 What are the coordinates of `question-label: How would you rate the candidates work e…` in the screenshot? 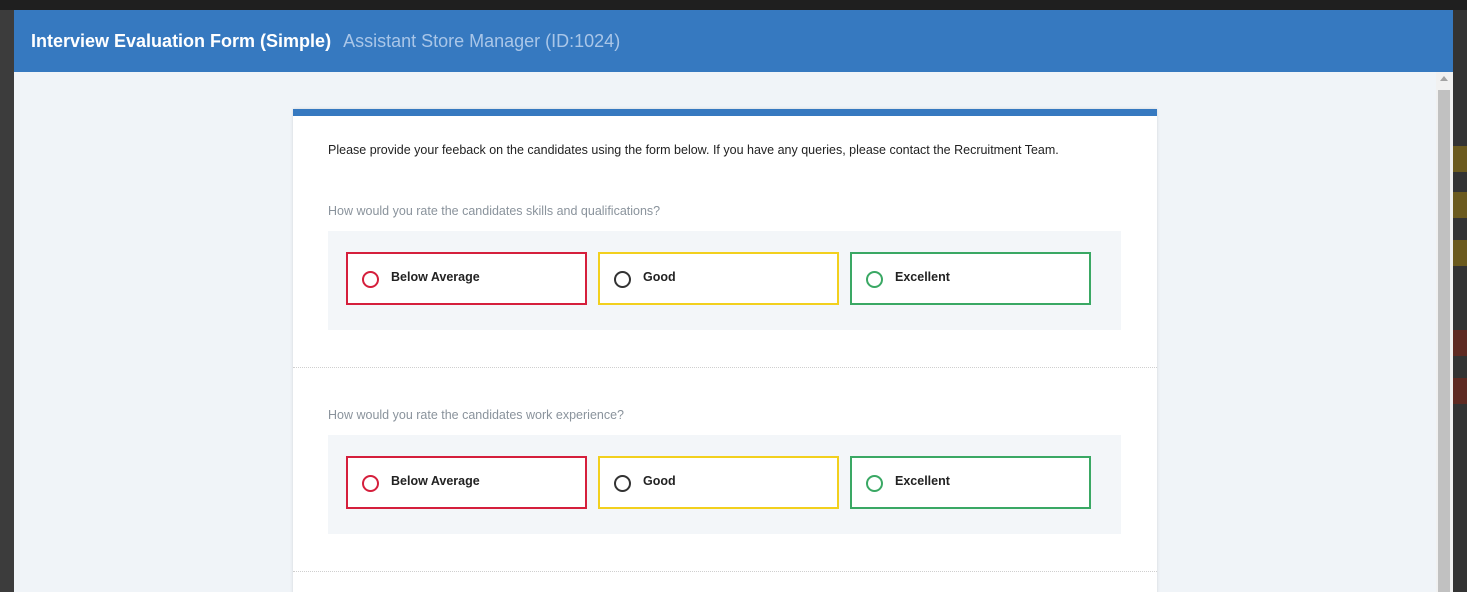 It's located at (476, 415).